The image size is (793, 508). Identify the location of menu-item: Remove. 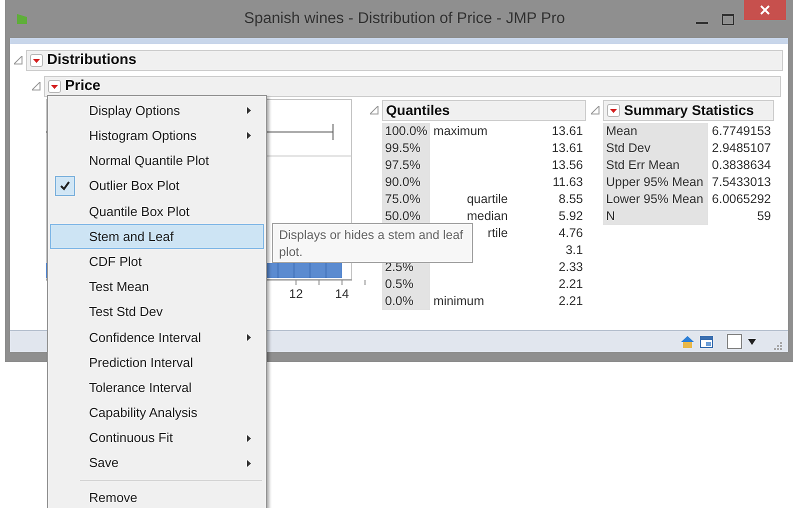
(157, 496).